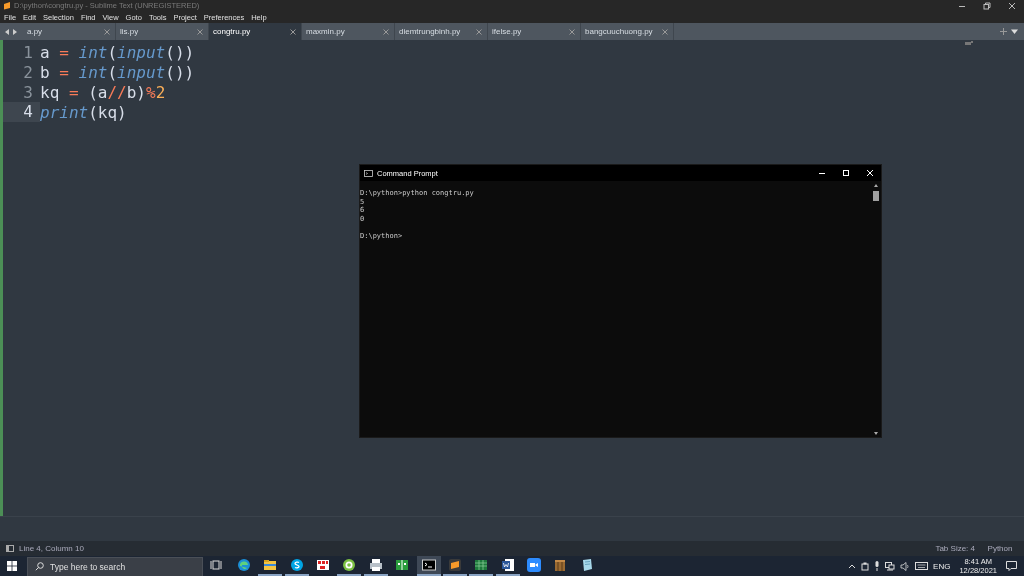  I want to click on spreadsheet-icon, so click(481, 565).